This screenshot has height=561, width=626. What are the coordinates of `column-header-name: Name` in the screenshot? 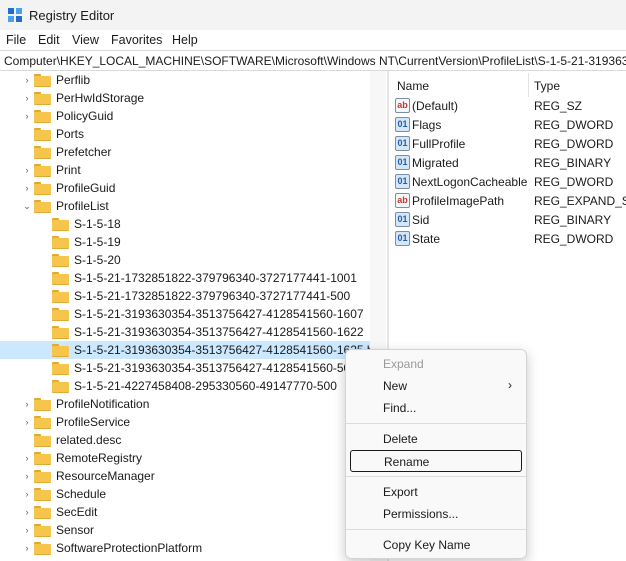 It's located at (413, 86).